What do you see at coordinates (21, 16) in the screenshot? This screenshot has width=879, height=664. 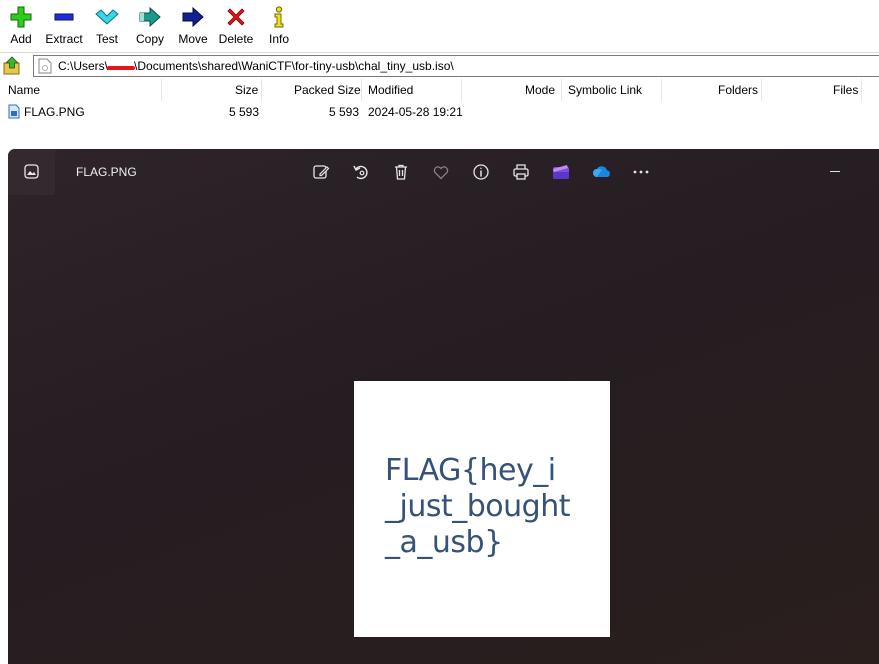 I see `plus-icon` at bounding box center [21, 16].